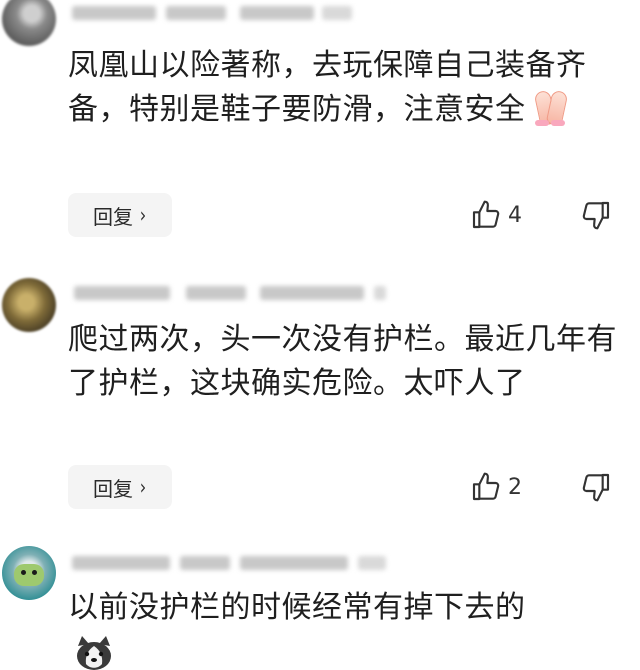 This screenshot has height=670, width=640. I want to click on comment-text-content: 以前没护栏的时候经常有掉下去的, so click(297, 607).